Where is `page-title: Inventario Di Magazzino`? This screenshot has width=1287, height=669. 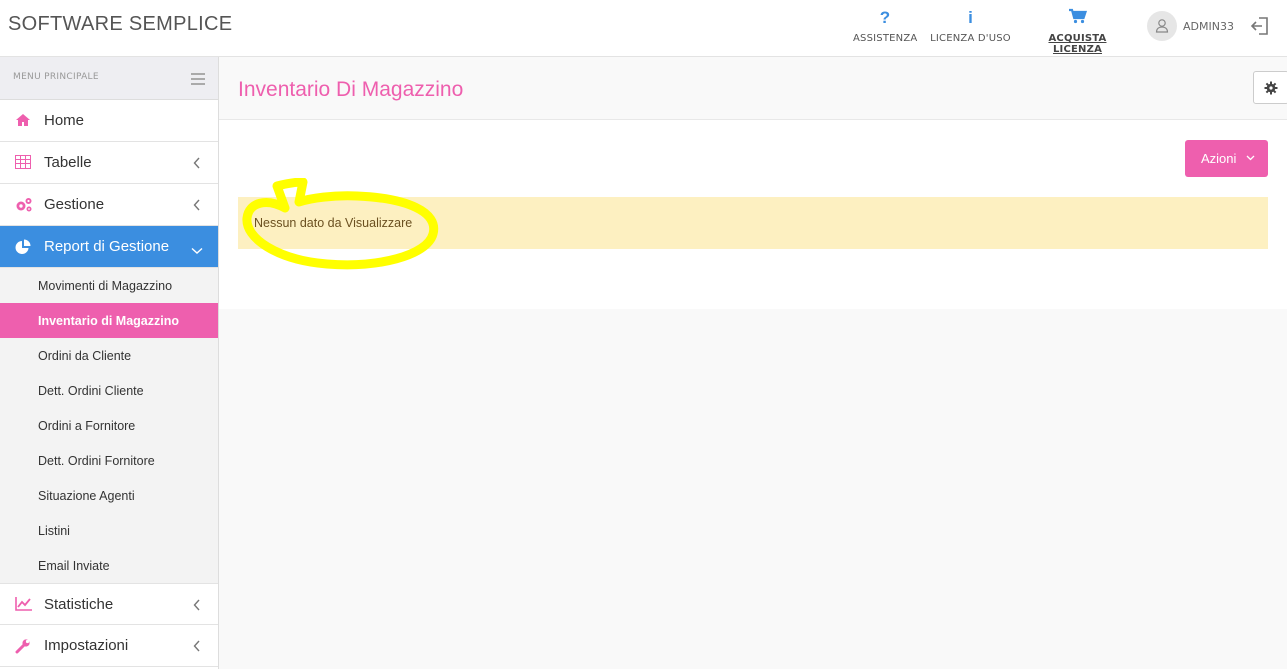
page-title: Inventario Di Magazzino is located at coordinates (351, 89).